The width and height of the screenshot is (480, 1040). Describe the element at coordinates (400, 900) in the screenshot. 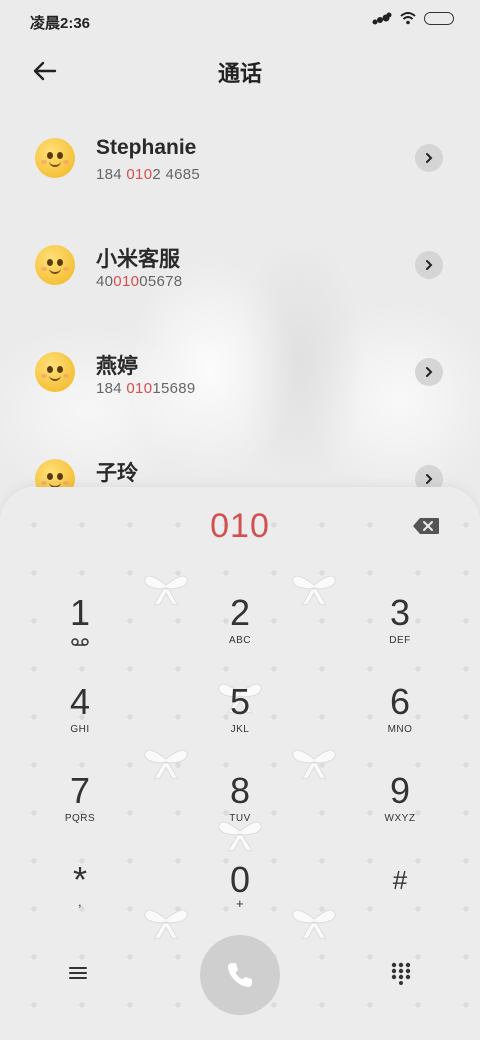

I see `key-hash: #` at that location.